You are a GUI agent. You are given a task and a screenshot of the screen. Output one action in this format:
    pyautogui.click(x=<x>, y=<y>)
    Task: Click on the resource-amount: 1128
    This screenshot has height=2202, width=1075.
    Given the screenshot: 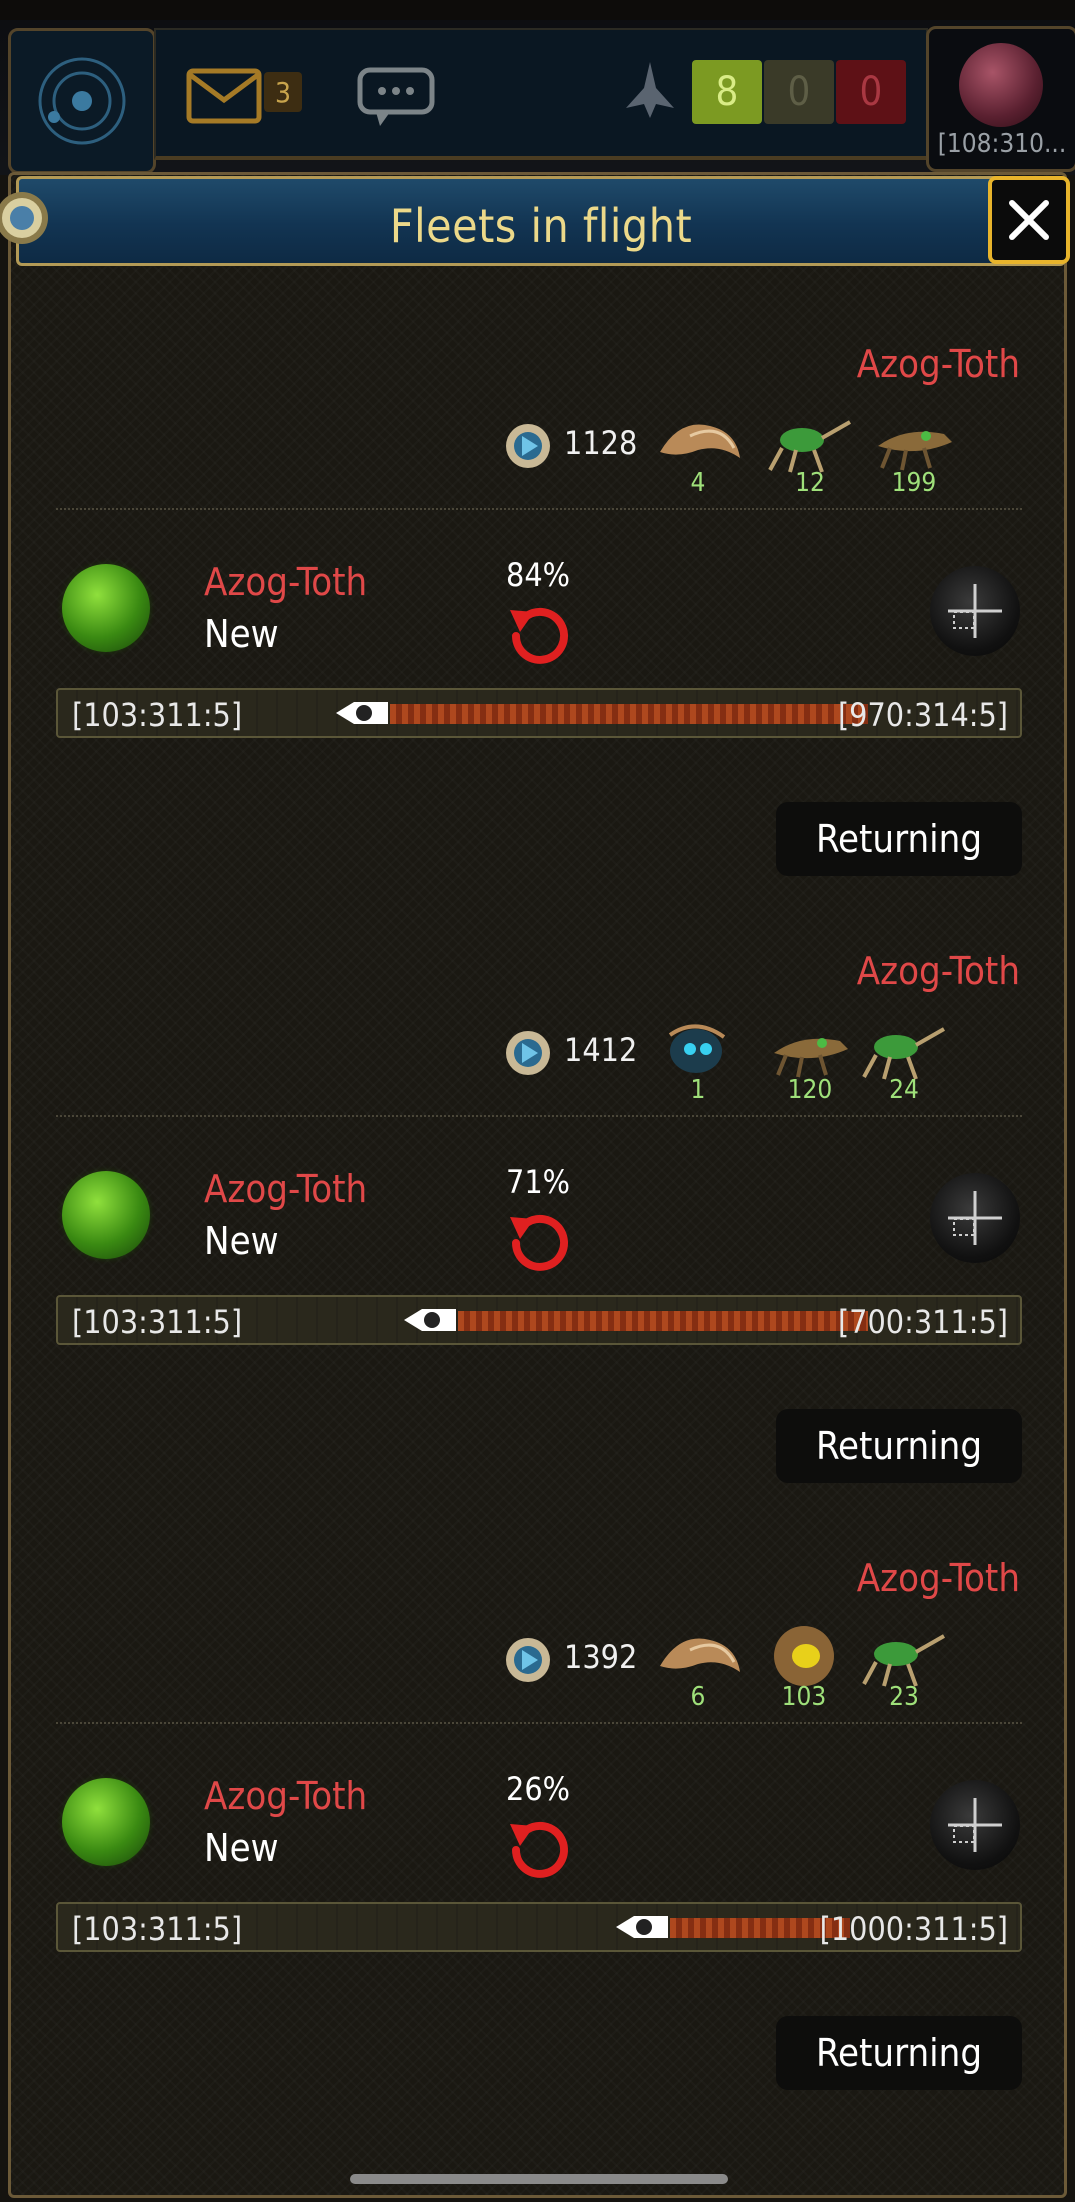 What is the action you would take?
    pyautogui.click(x=601, y=443)
    